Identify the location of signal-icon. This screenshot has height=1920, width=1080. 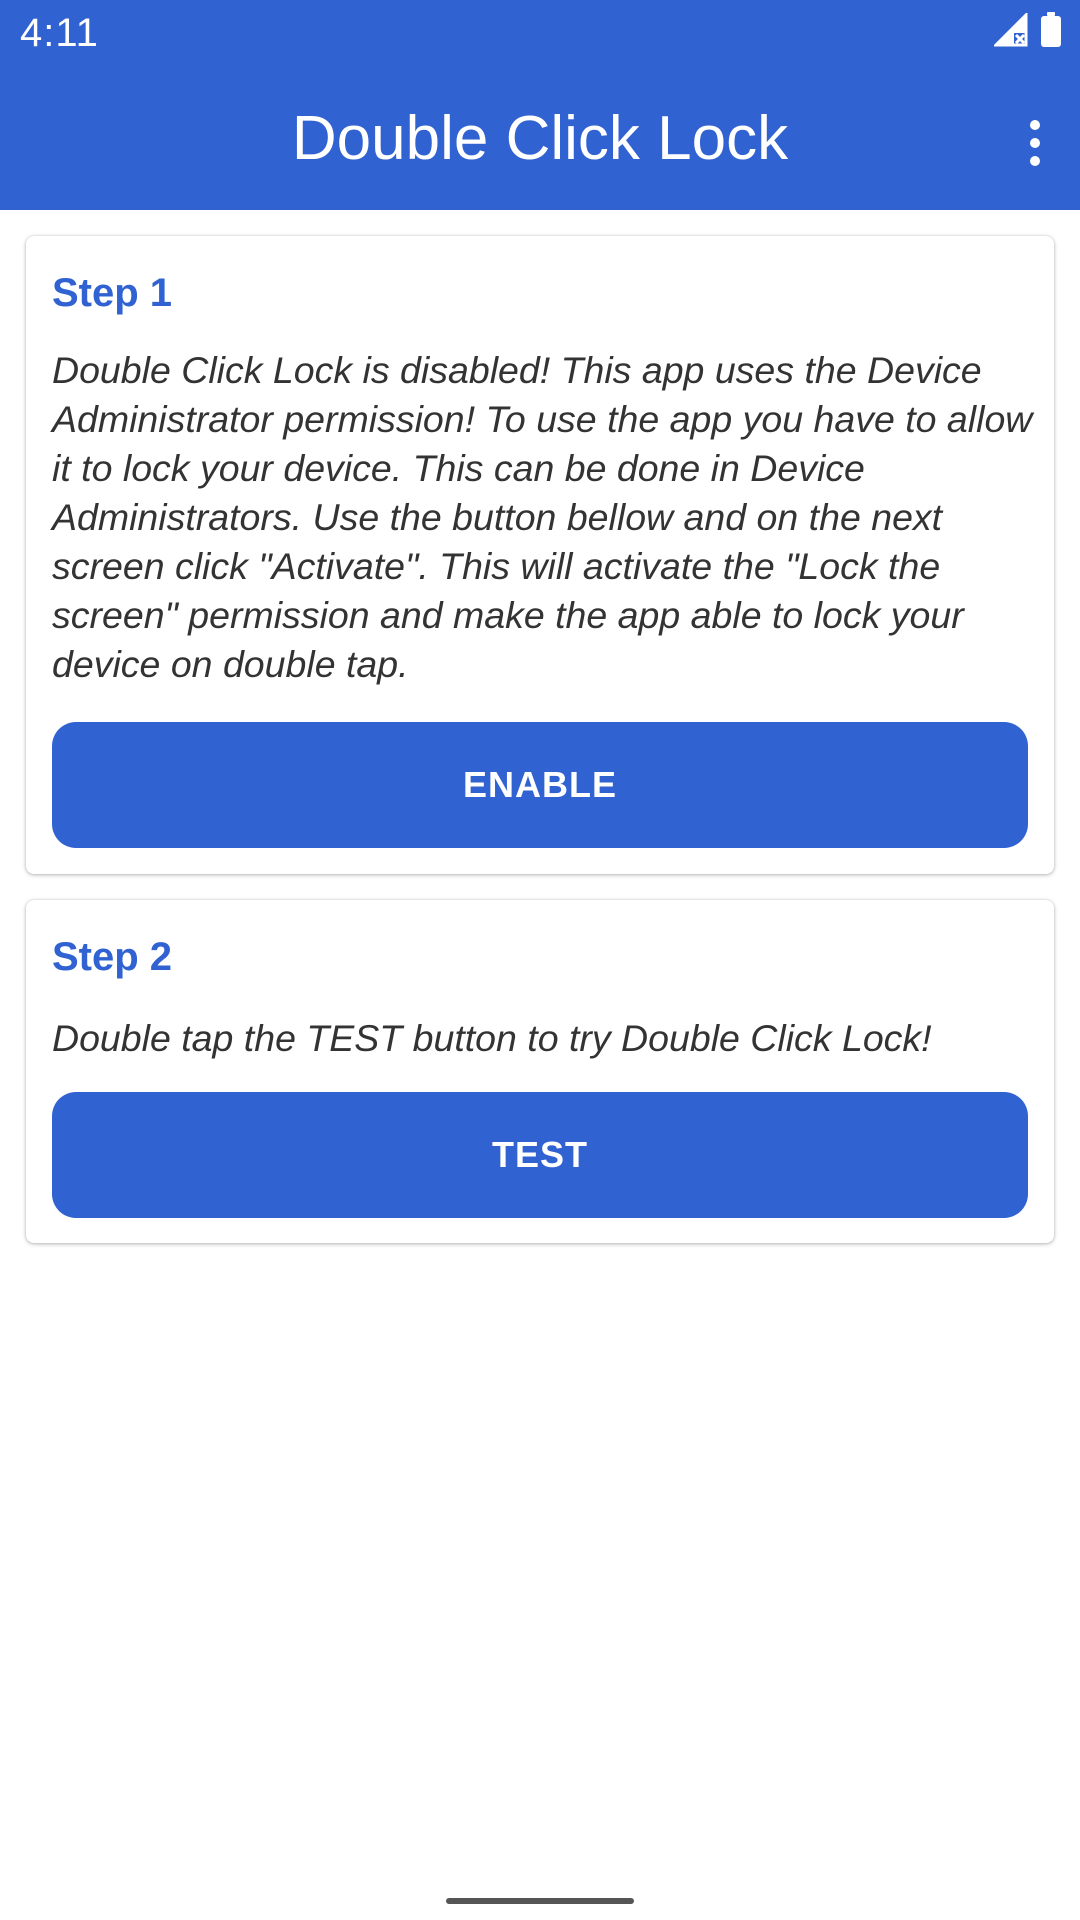
(1010, 31).